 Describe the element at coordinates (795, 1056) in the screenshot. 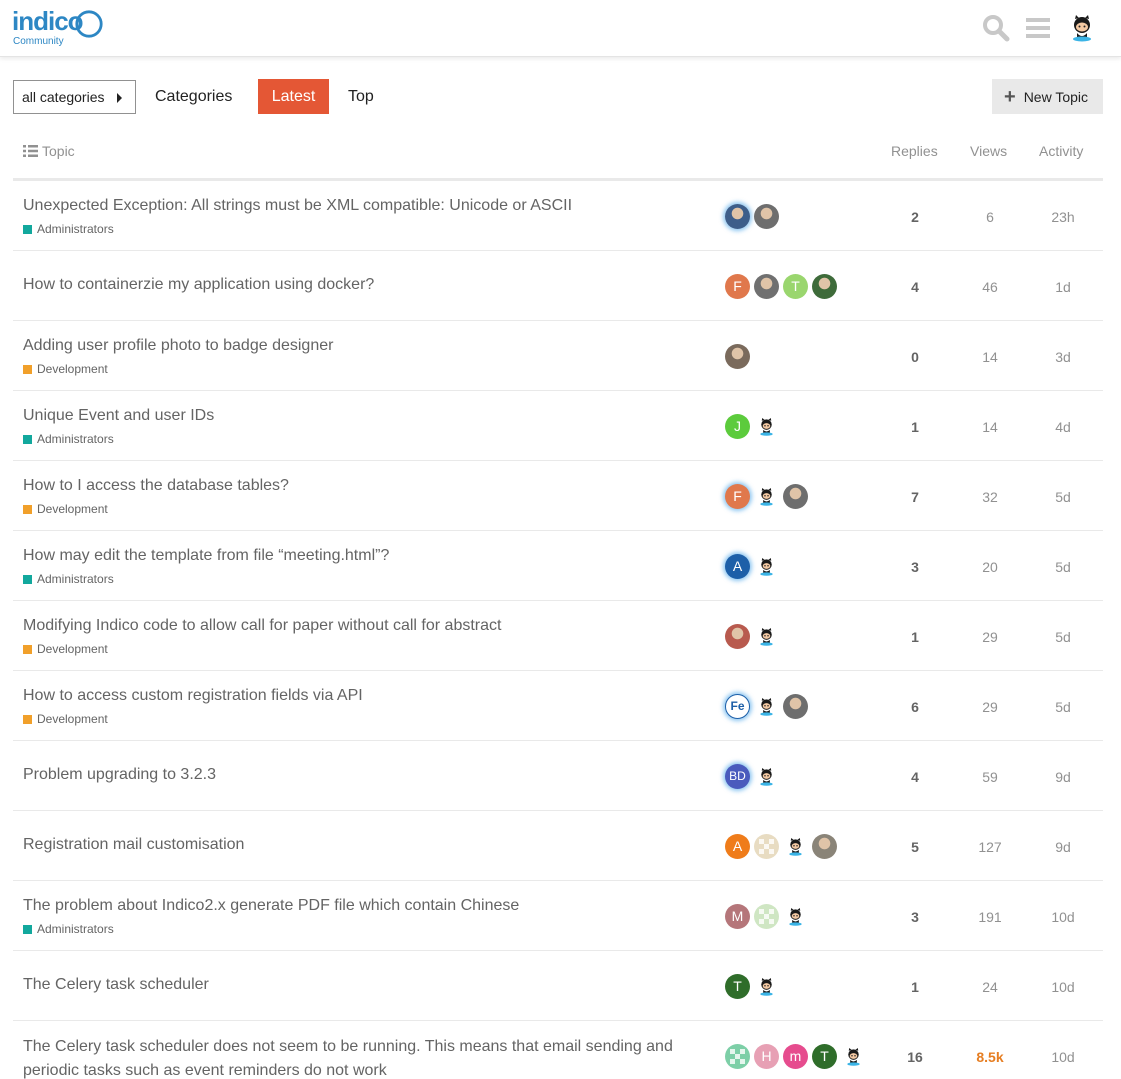

I see `poster-avatar: m` at that location.